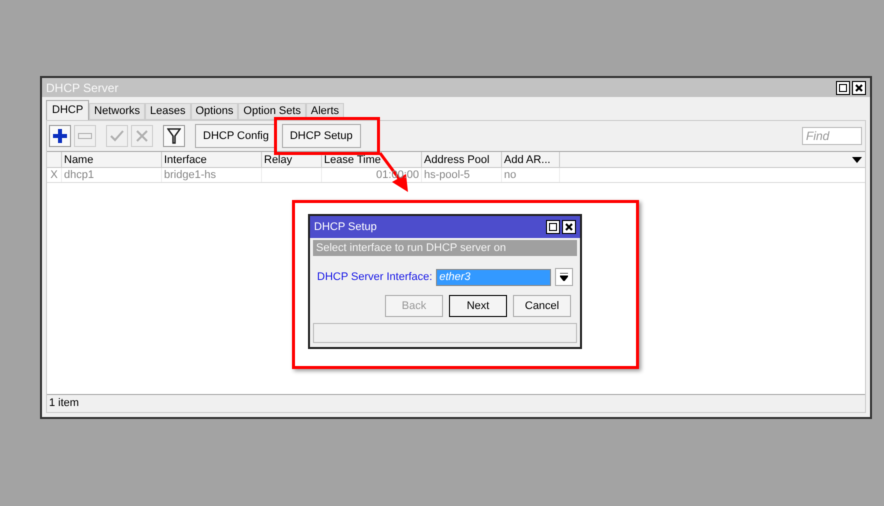  I want to click on plus-icon, so click(60, 136).